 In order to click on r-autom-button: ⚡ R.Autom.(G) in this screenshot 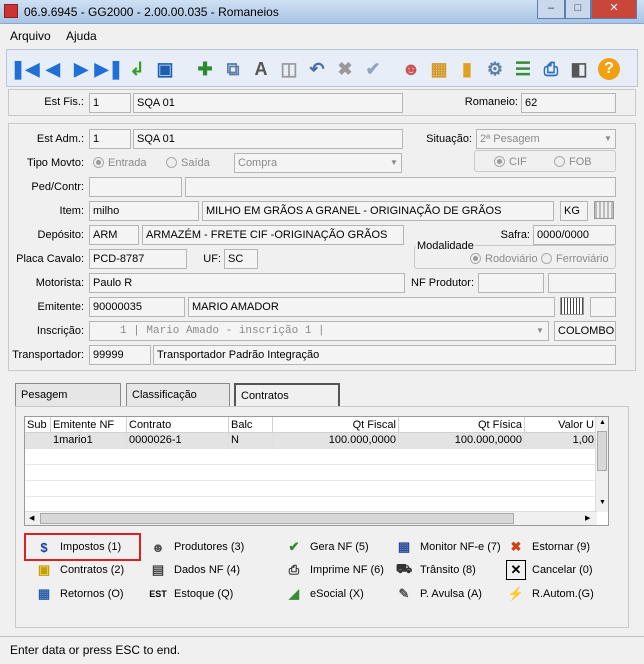, I will do `click(550, 594)`.